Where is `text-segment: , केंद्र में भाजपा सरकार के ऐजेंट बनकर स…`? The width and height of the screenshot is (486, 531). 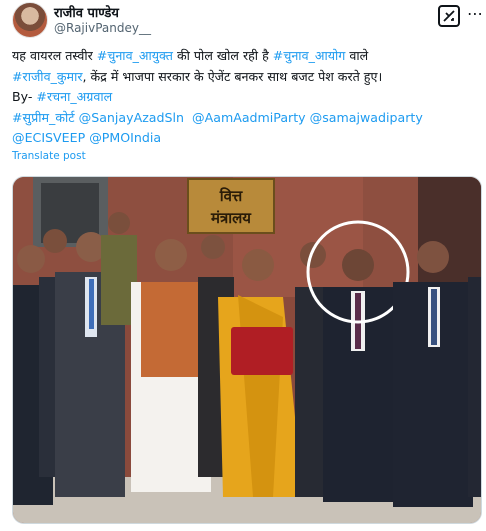
text-segment: , केंद्र में भाजपा सरकार के ऐजेंट बनकर स… is located at coordinates (232, 76).